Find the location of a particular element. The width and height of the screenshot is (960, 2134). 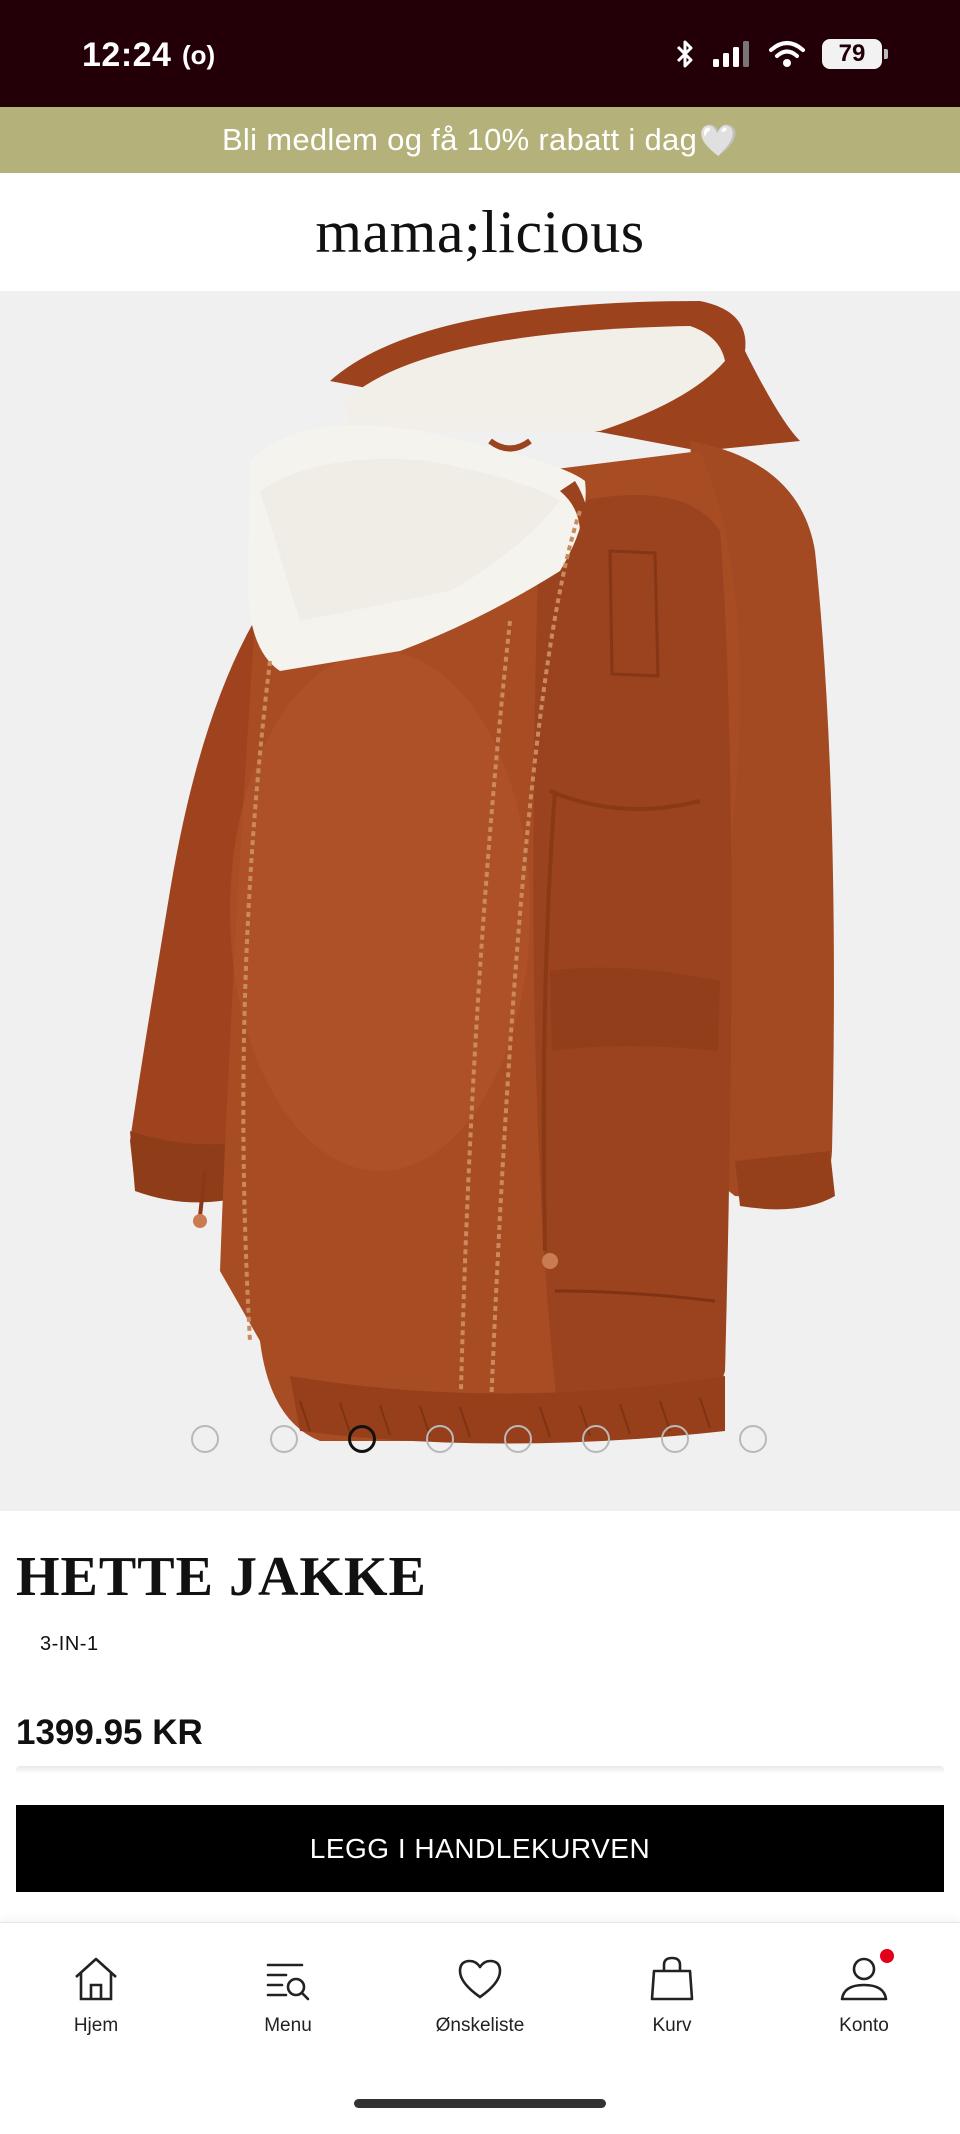

nav-label-home: Hjem is located at coordinates (96, 2025).